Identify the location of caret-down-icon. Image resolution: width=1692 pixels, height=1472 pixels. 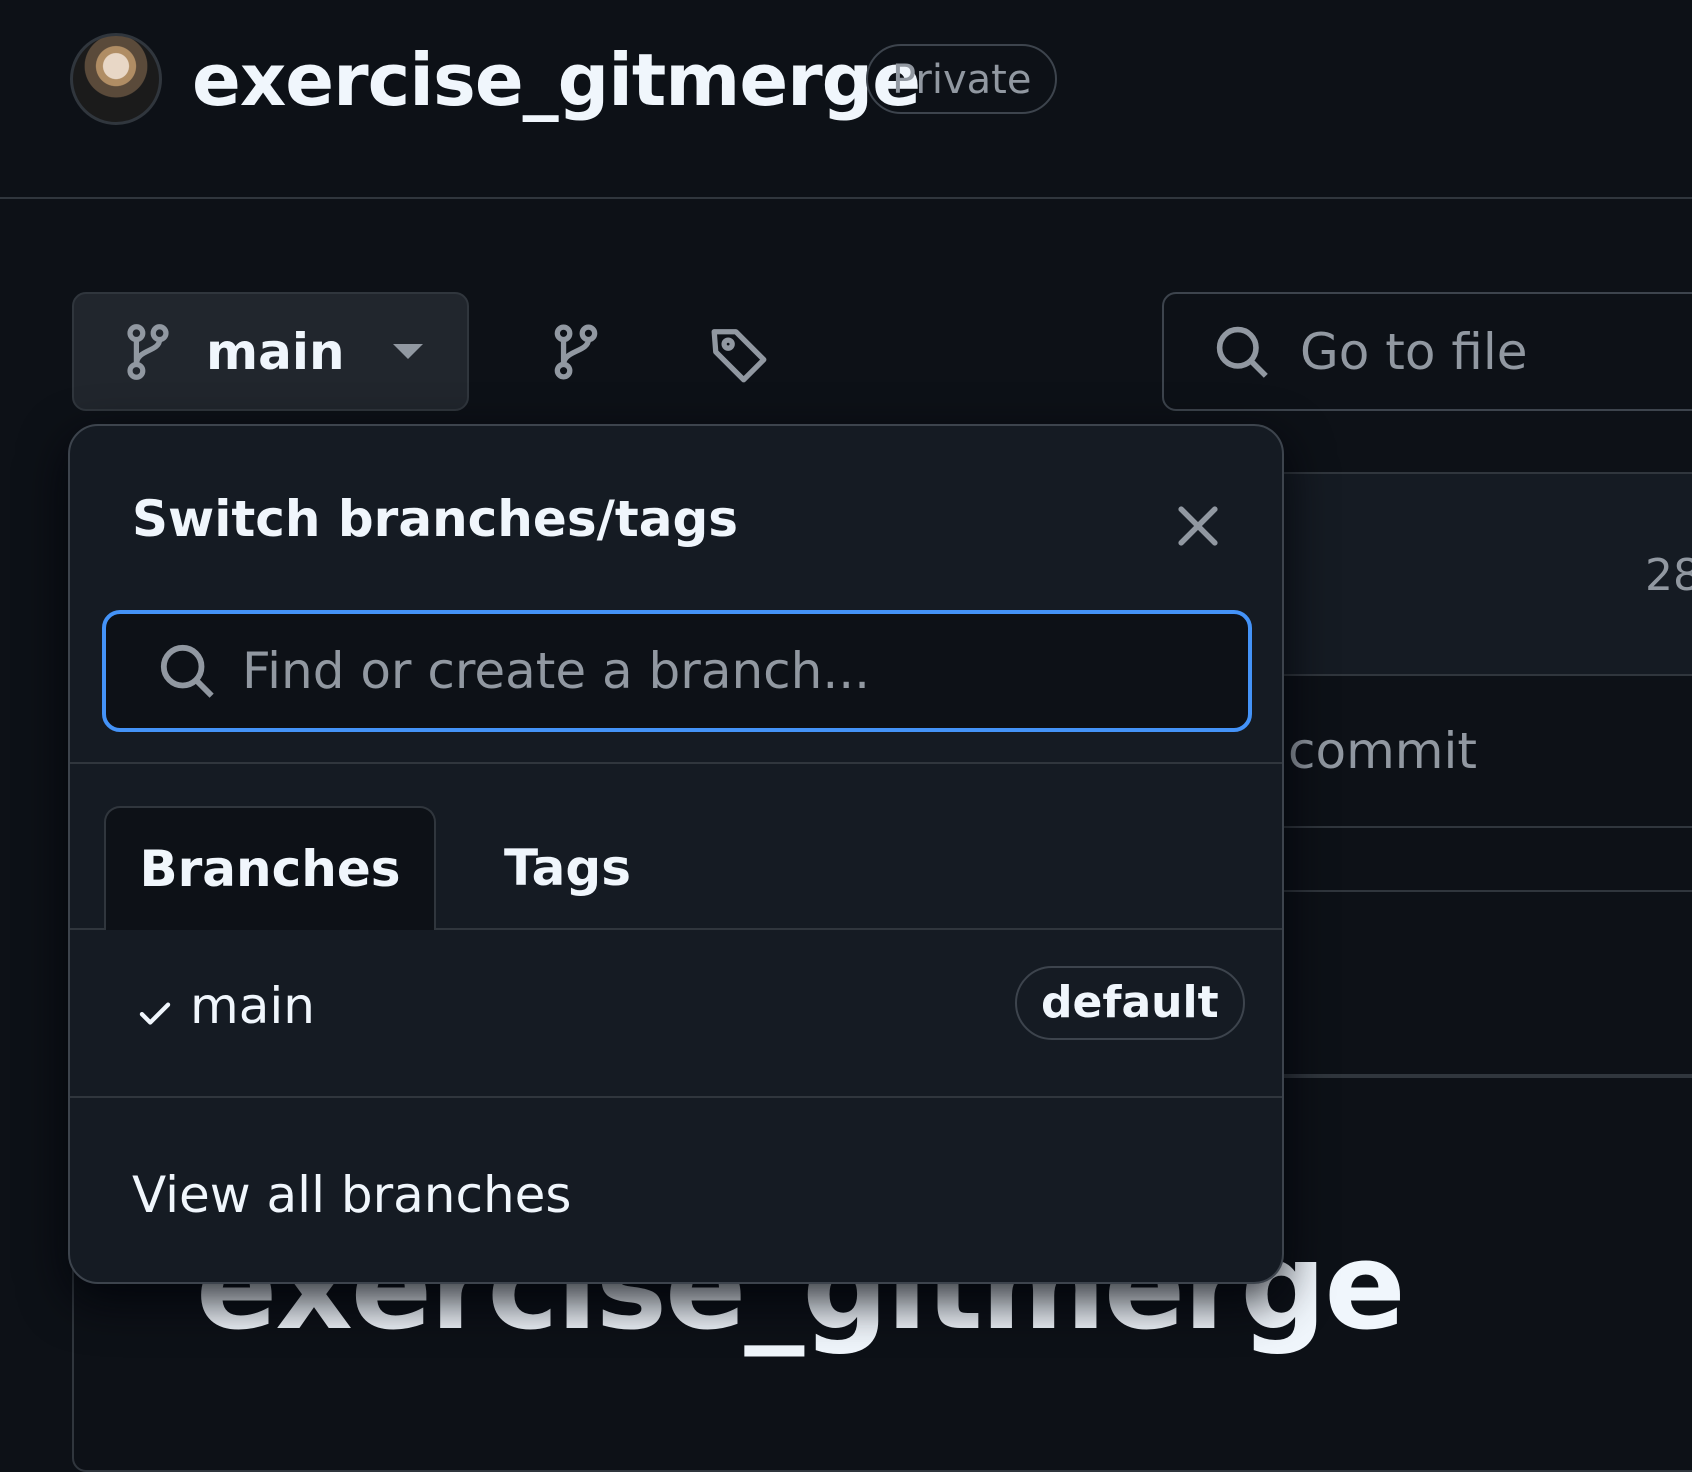
(407, 351).